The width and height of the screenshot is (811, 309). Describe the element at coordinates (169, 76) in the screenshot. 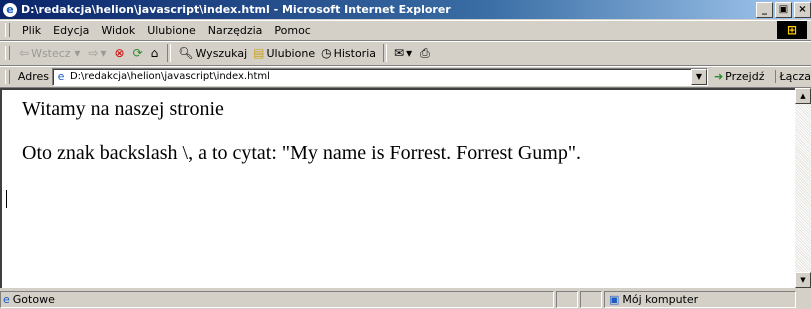

I see `address-value: D:\redakcja\helion\javascript\index.html` at that location.